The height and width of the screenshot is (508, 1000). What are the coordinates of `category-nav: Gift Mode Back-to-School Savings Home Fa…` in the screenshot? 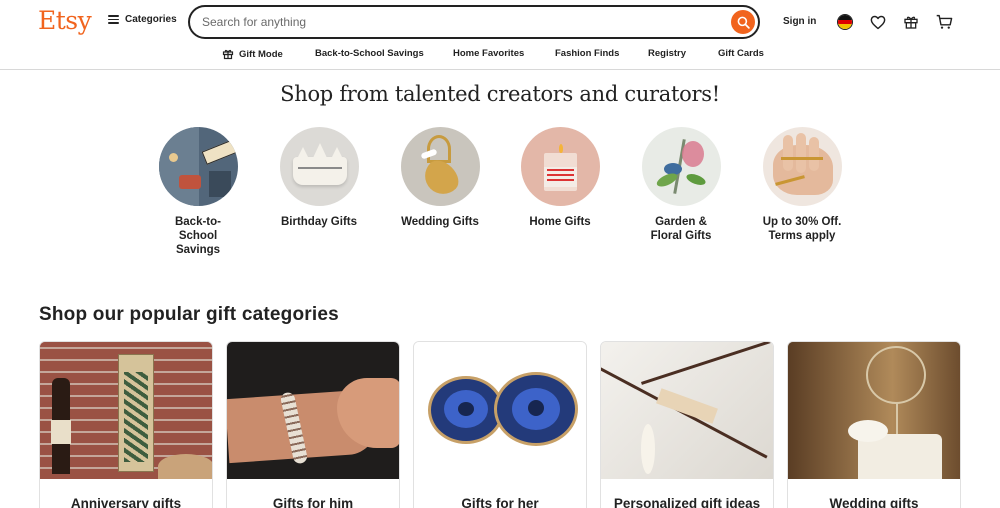 It's located at (500, 54).